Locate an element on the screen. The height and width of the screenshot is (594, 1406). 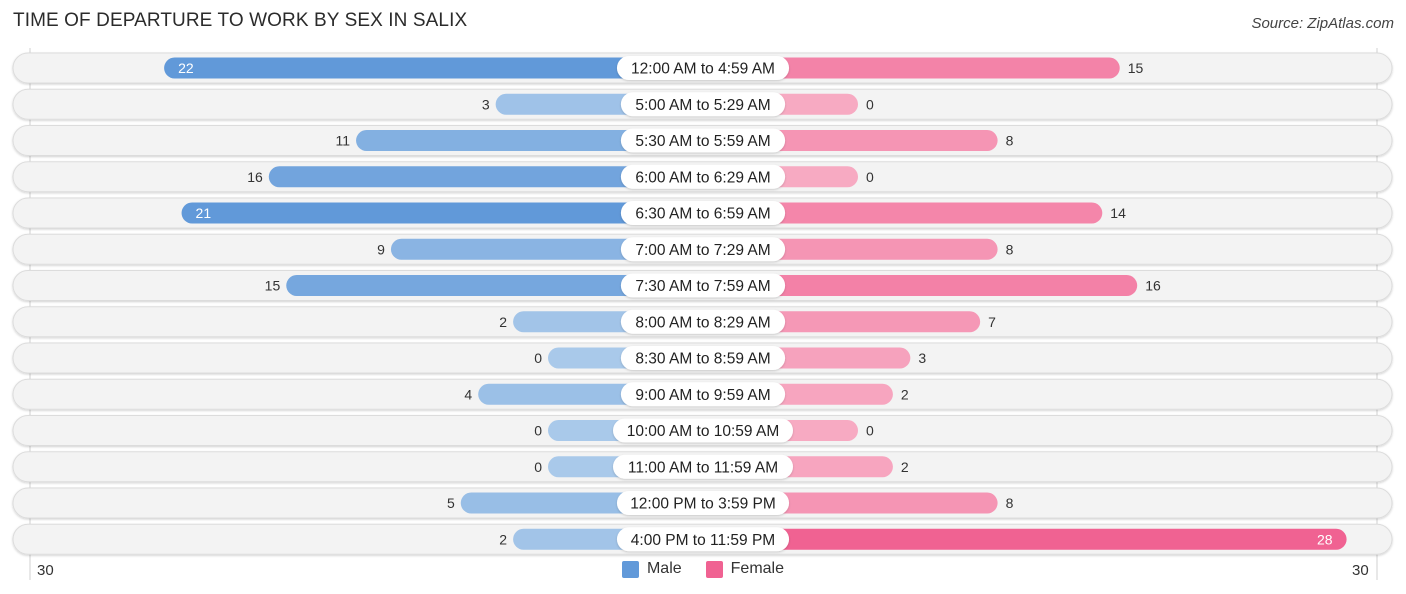
legend-label-female: Female is located at coordinates (757, 568).